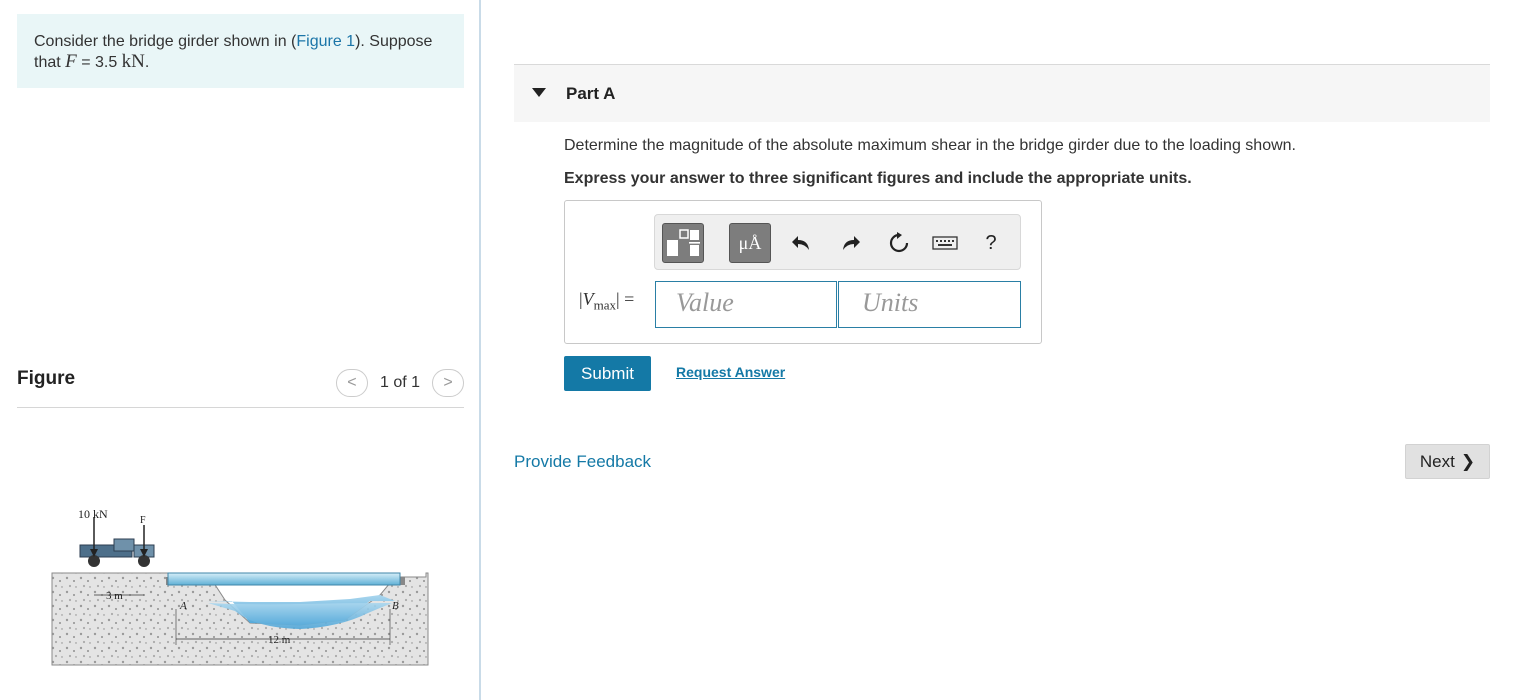 Image resolution: width=1520 pixels, height=700 pixels. Describe the element at coordinates (325, 41) in the screenshot. I see `figure-link: Figure 1` at that location.